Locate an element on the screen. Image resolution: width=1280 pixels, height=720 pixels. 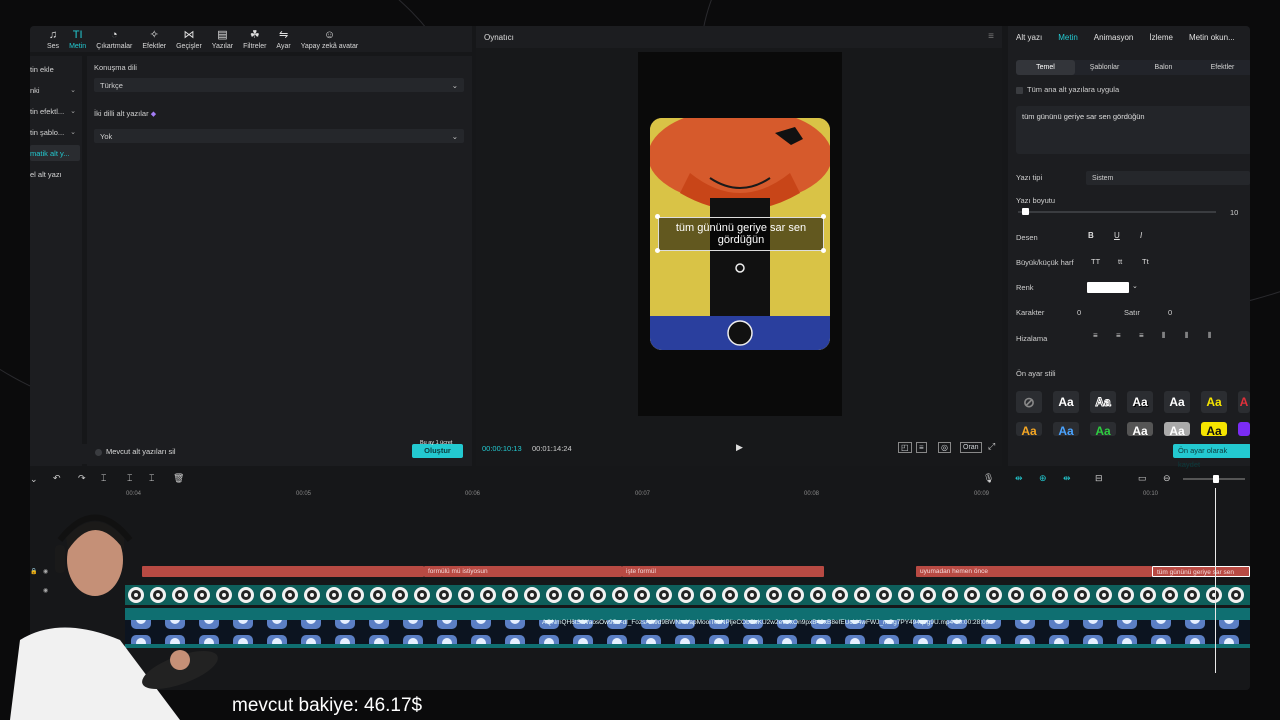
caption-track-icon: ▭ is located at coordinates (1142, 478).